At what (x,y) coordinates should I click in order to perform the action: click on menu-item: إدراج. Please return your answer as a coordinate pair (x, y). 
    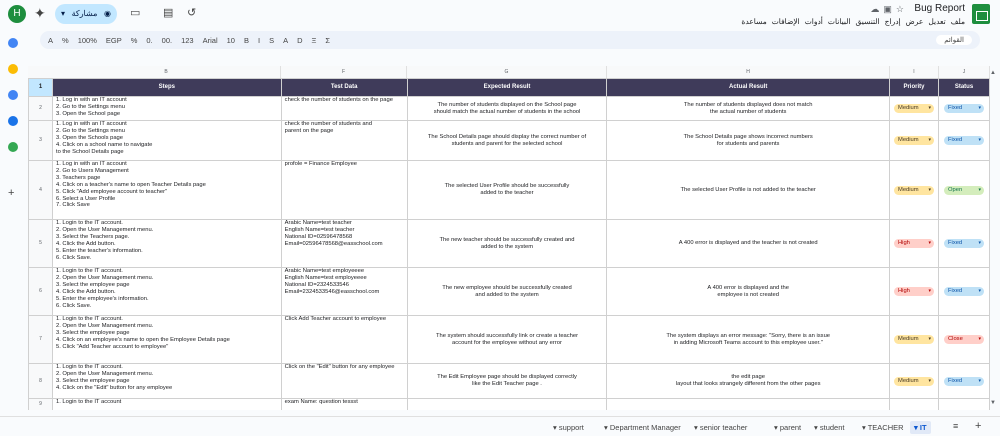
    Looking at the image, I should click on (893, 21).